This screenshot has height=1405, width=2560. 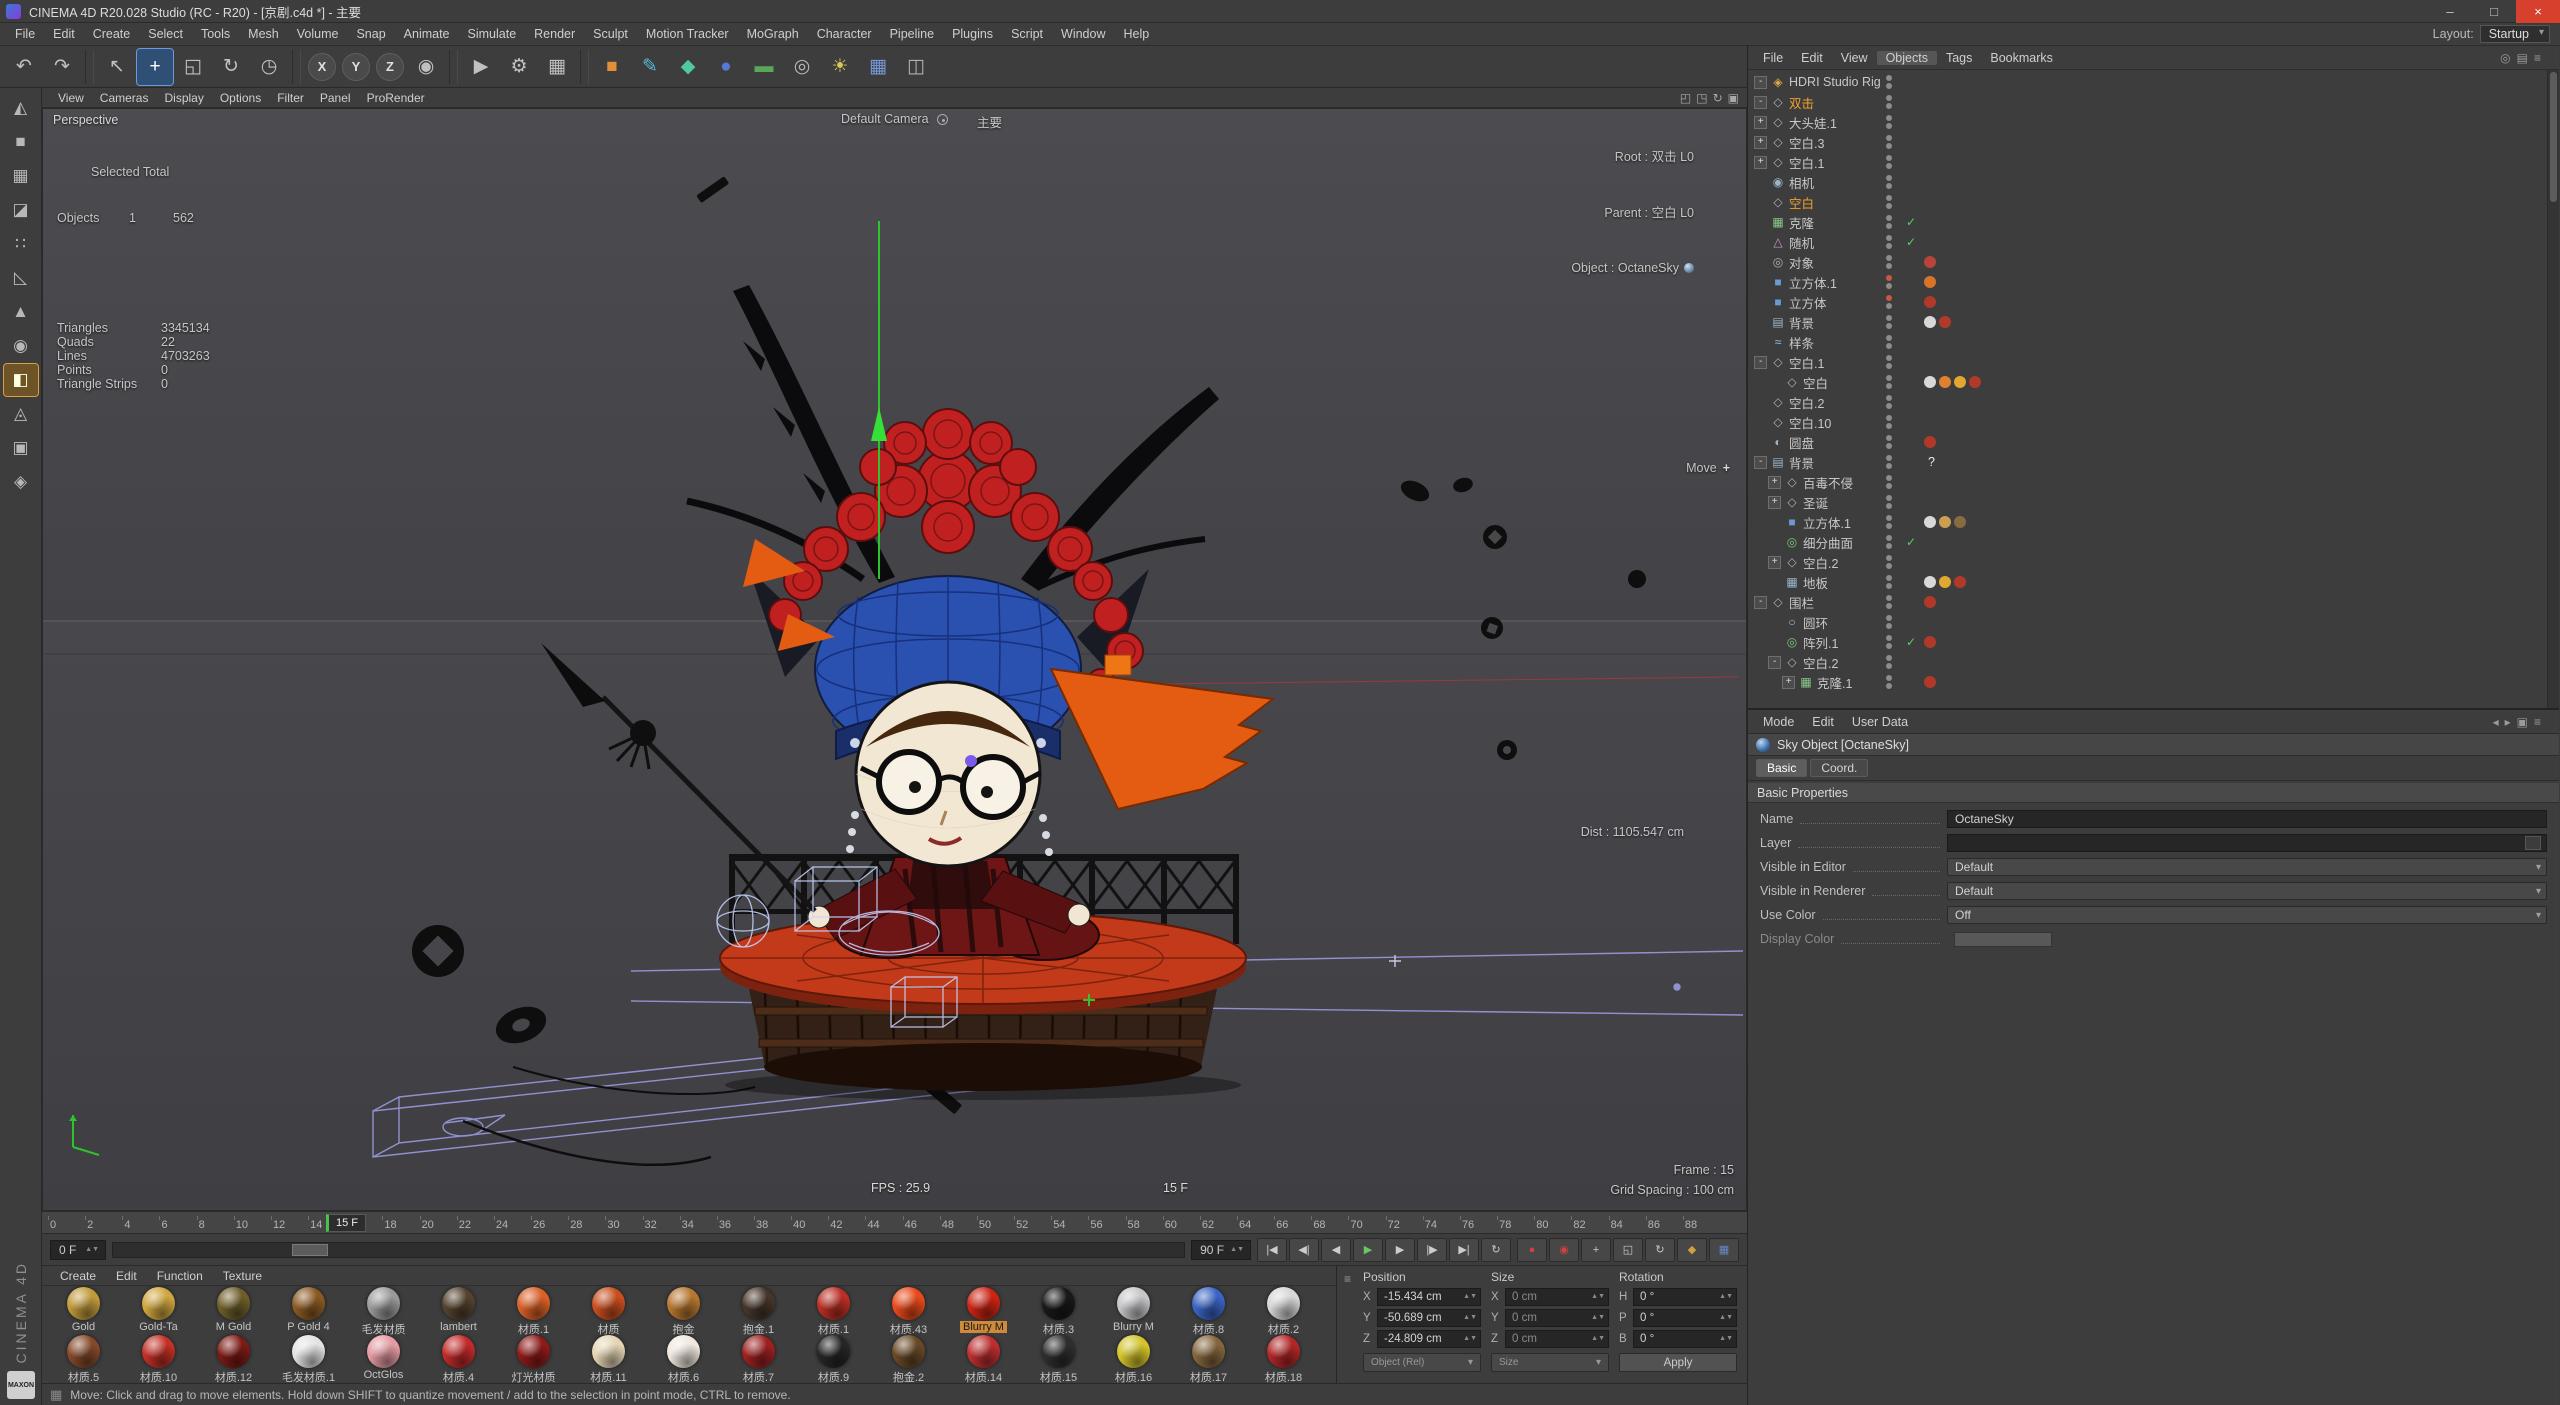 What do you see at coordinates (1906, 57) in the screenshot?
I see `object-manager-menu-item: Objects` at bounding box center [1906, 57].